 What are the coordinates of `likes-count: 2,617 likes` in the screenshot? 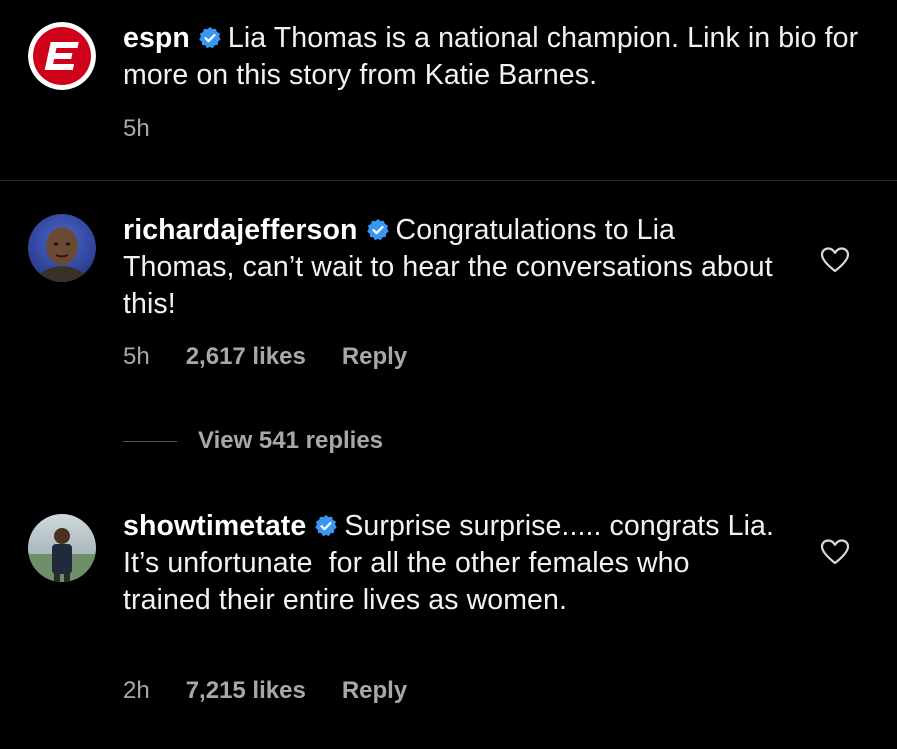 It's located at (246, 356).